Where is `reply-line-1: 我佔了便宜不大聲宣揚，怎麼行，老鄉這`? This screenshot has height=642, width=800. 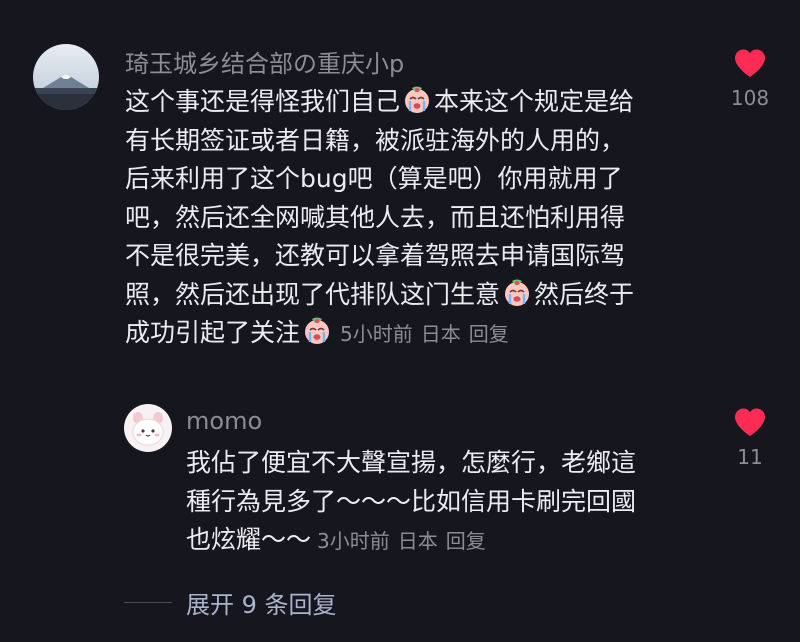
reply-line-1: 我佔了便宜不大聲宣揚，怎麼行，老鄉這 is located at coordinates (411, 462).